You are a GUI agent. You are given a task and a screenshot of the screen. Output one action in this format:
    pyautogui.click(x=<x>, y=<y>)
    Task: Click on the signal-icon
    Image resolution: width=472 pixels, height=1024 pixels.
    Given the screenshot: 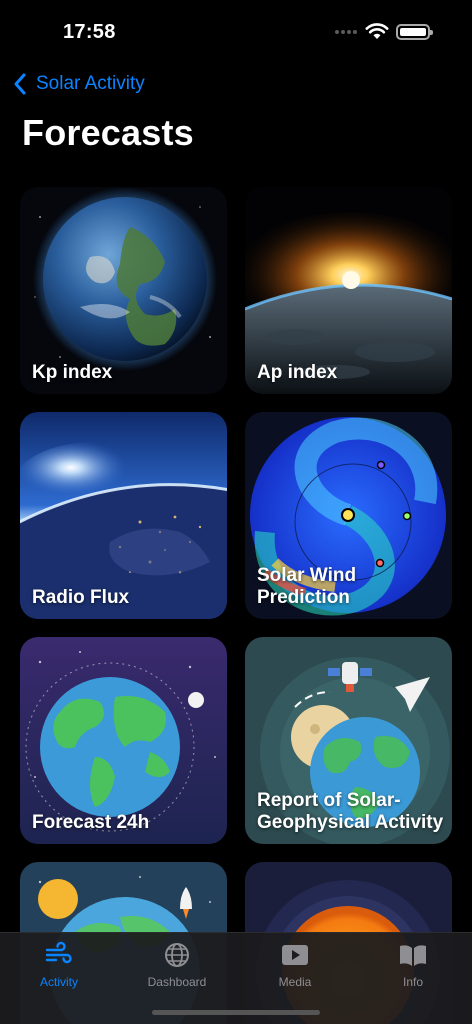 What is the action you would take?
    pyautogui.click(x=346, y=32)
    